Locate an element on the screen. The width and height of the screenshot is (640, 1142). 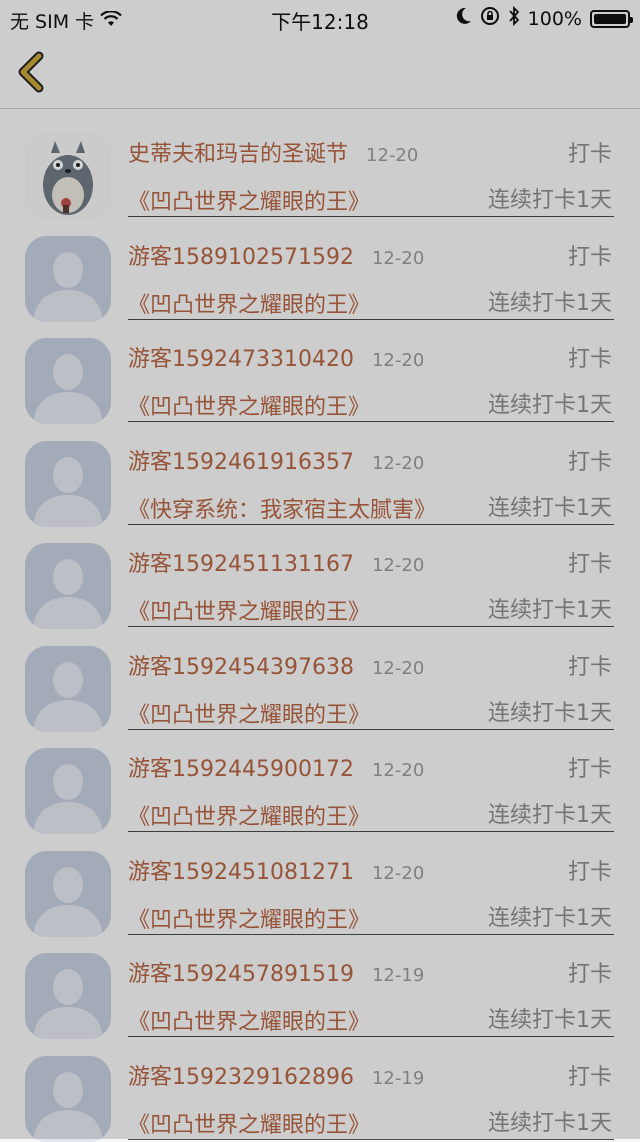
user-name-text: 游客1592454397638 is located at coordinates (241, 667).